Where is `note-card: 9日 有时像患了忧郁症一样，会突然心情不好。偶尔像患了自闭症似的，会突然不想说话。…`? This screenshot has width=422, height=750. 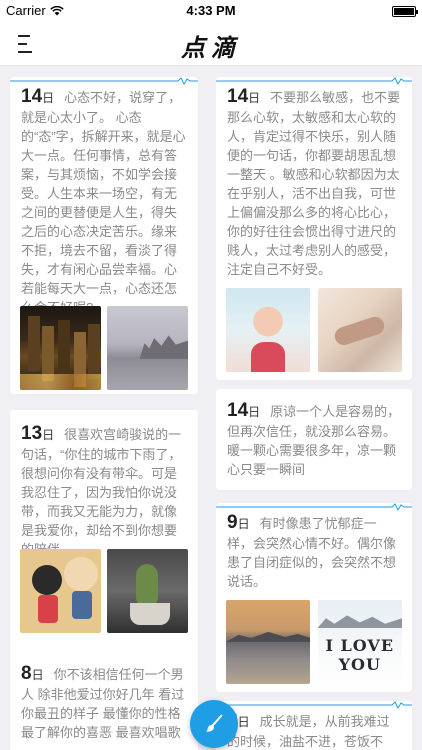 note-card: 9日 有时像患了忧郁症一样，会突然心情不好。偶尔像患了自闭症似的，会突然不想说话。… is located at coordinates (314, 597).